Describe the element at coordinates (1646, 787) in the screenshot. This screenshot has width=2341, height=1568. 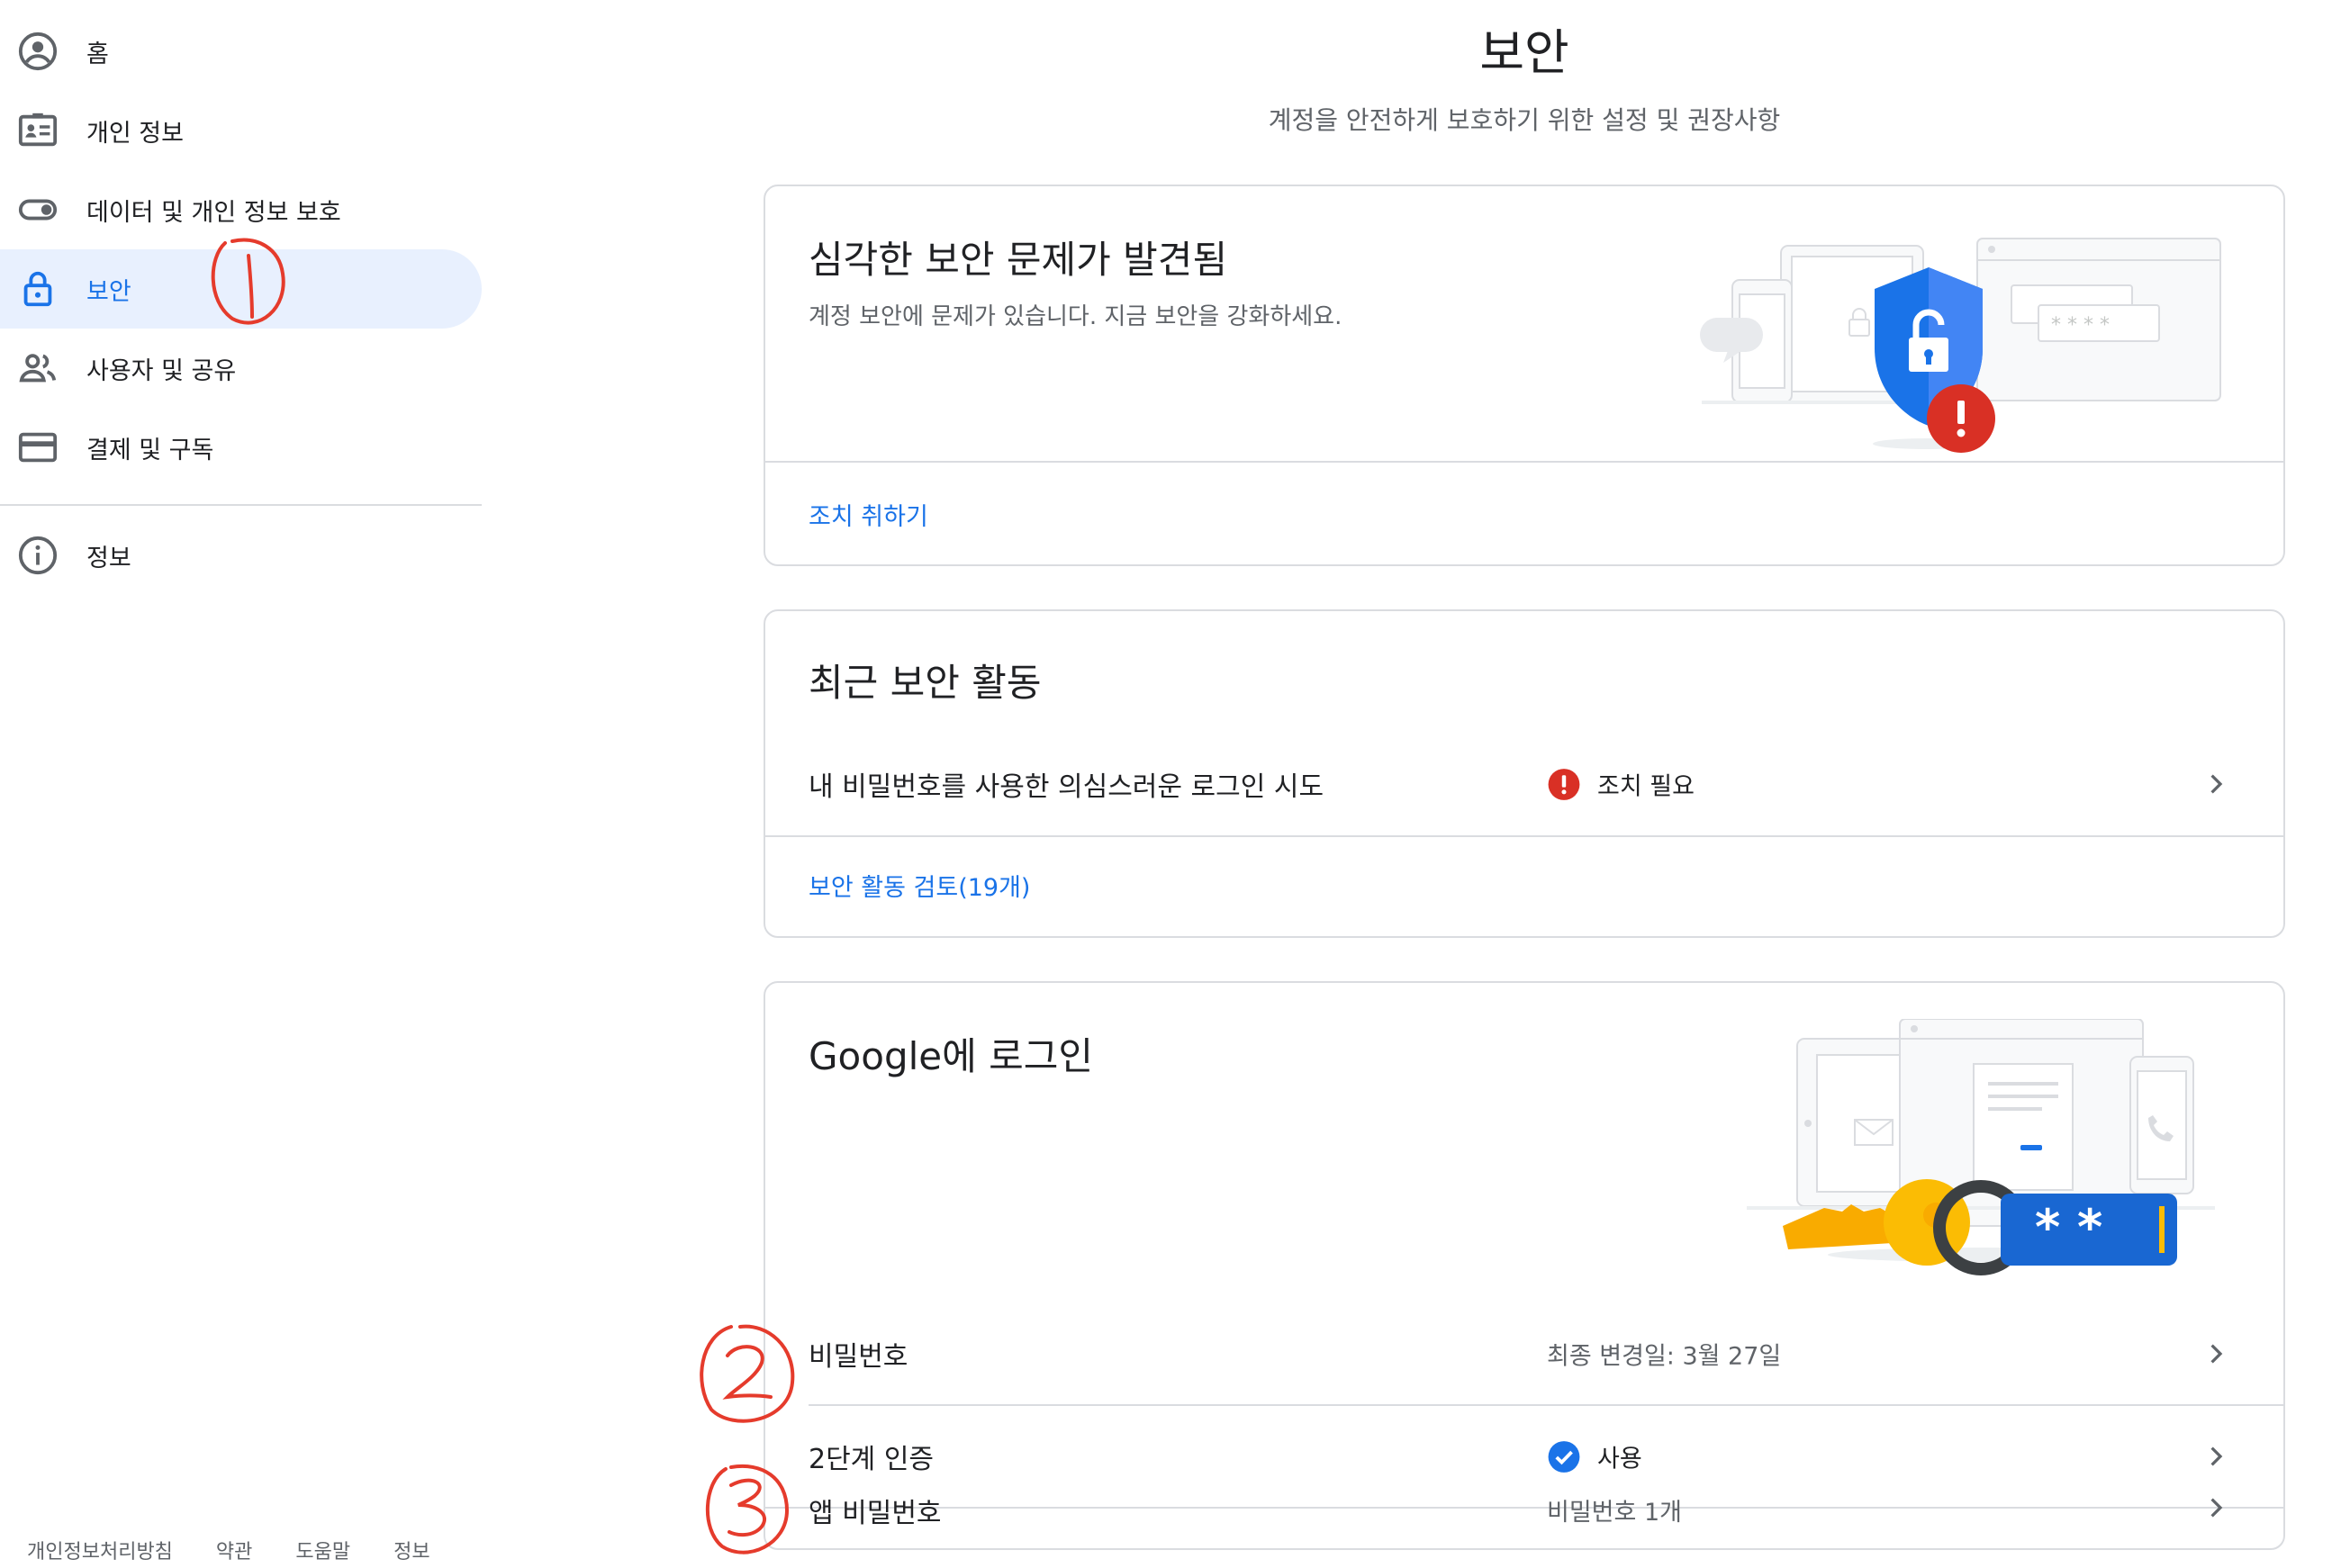
I see `action-required-label: 조치 필요` at that location.